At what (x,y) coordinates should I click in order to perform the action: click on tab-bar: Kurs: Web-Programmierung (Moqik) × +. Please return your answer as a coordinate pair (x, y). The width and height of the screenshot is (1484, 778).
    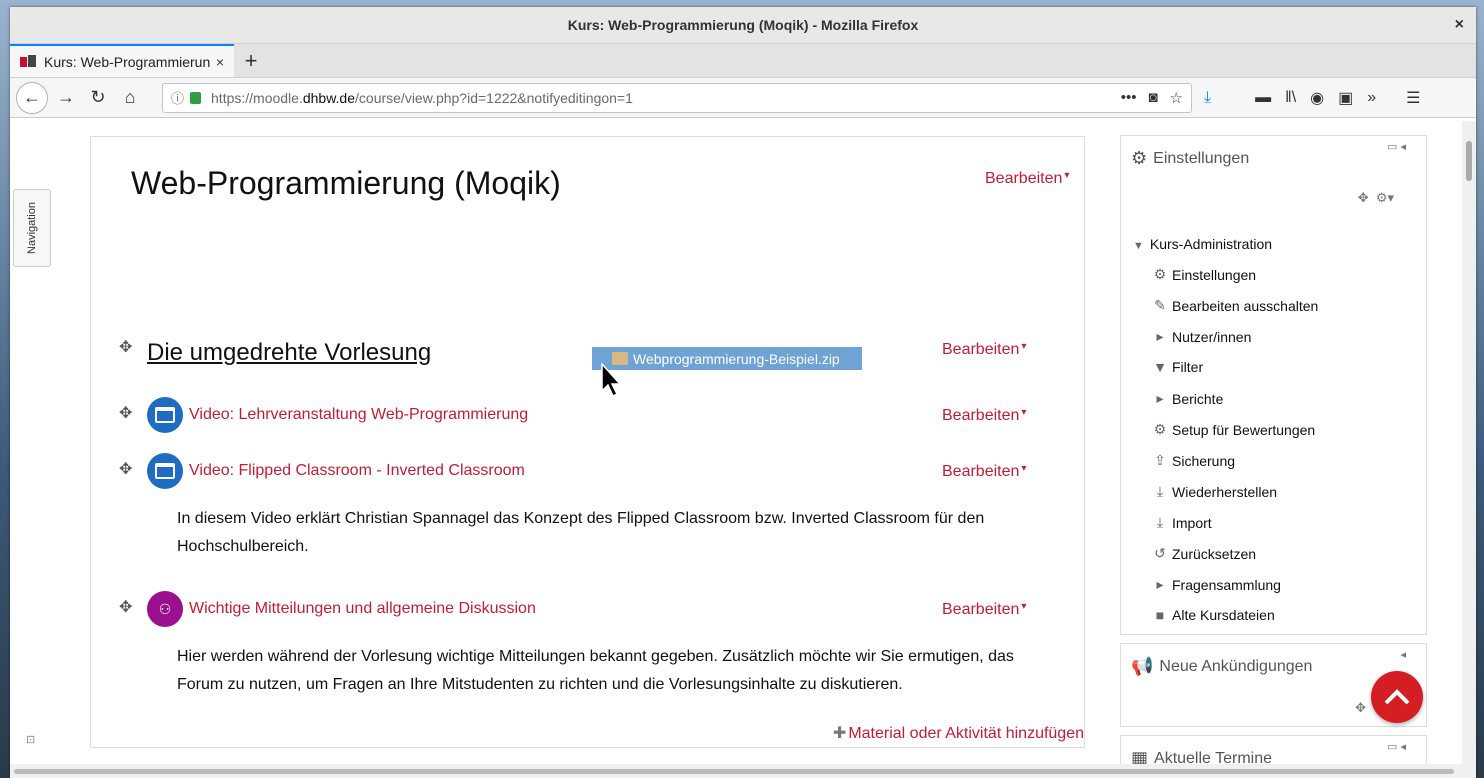
    Looking at the image, I should click on (743, 61).